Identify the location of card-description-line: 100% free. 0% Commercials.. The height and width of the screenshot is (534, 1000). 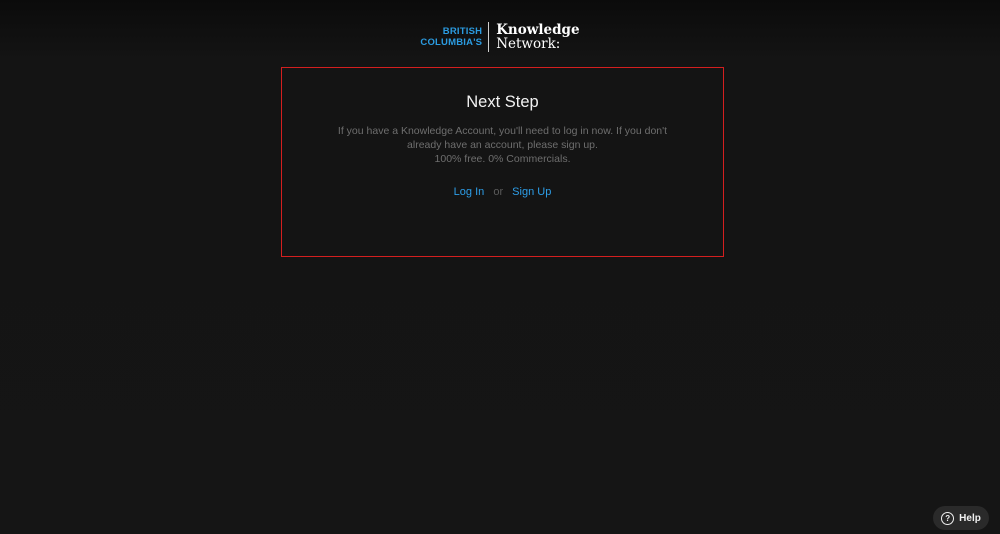
(502, 159).